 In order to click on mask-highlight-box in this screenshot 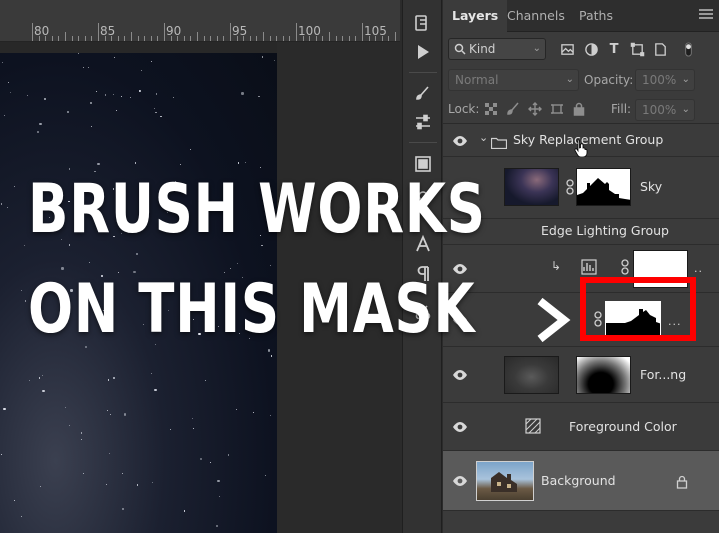, I will do `click(638, 309)`.